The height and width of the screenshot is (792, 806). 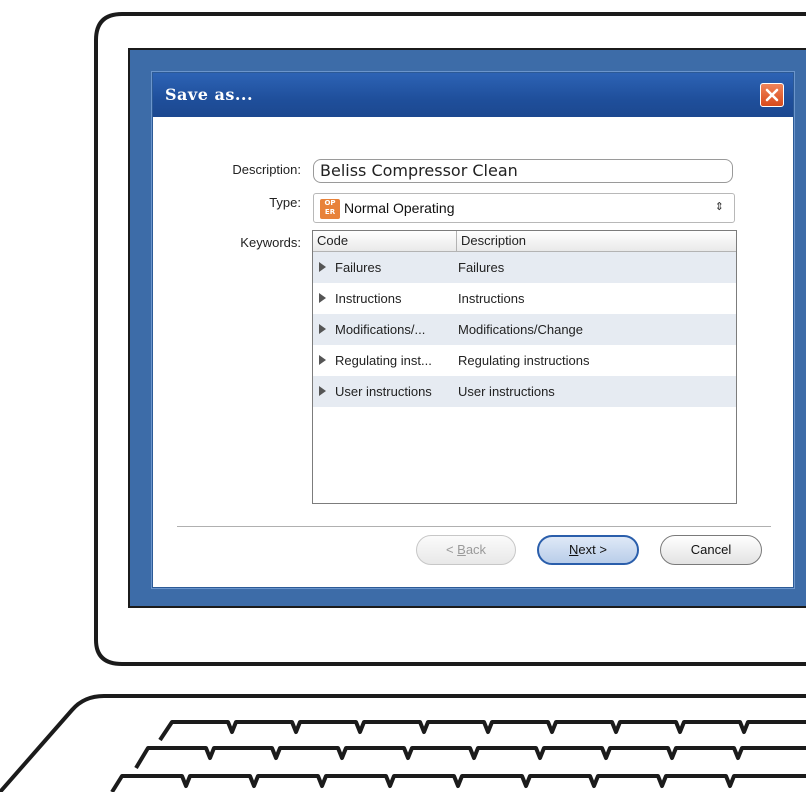 I want to click on description-label: Description:, so click(x=266, y=169).